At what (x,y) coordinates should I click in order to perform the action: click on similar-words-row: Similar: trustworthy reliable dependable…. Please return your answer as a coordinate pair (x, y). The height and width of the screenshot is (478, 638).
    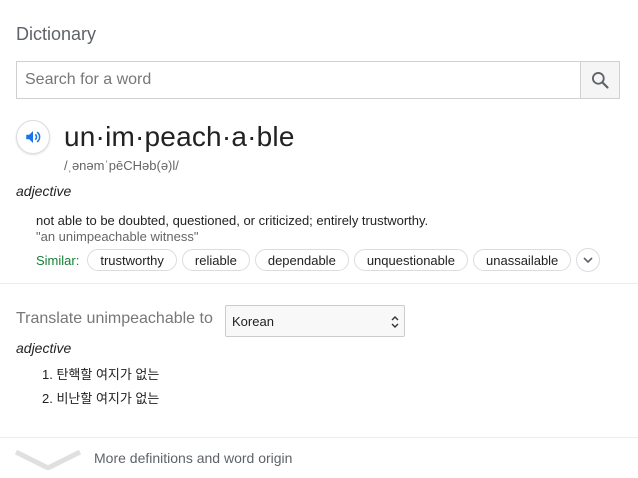
    Looking at the image, I should click on (318, 260).